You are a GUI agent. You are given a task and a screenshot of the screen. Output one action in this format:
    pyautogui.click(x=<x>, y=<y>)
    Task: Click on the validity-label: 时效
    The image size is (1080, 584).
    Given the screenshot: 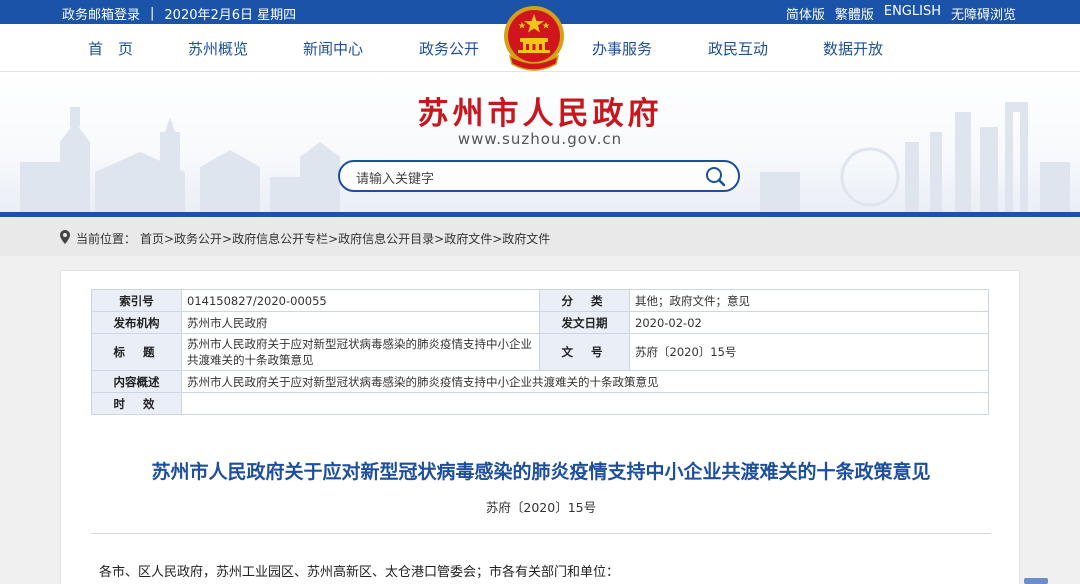 What is the action you would take?
    pyautogui.click(x=136, y=403)
    